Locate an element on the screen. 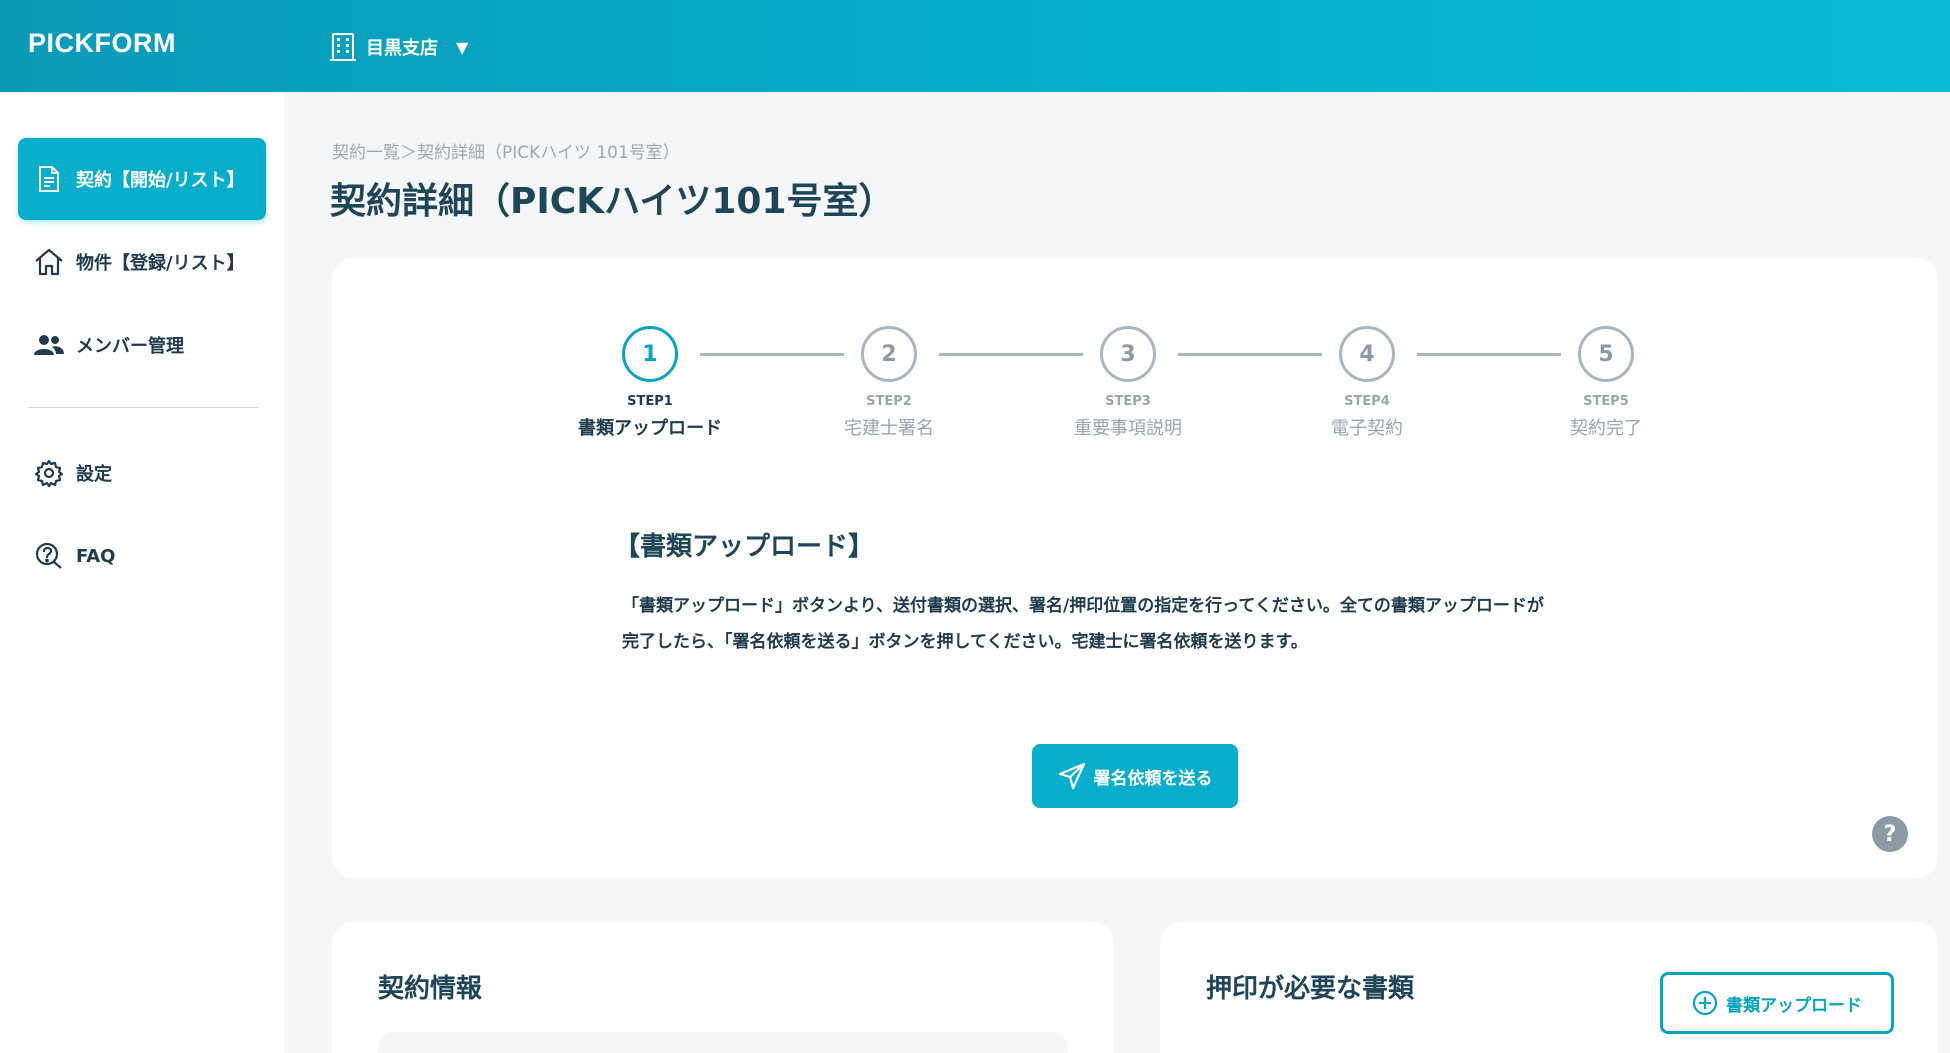  step-name-5: 契約完了 is located at coordinates (1606, 428).